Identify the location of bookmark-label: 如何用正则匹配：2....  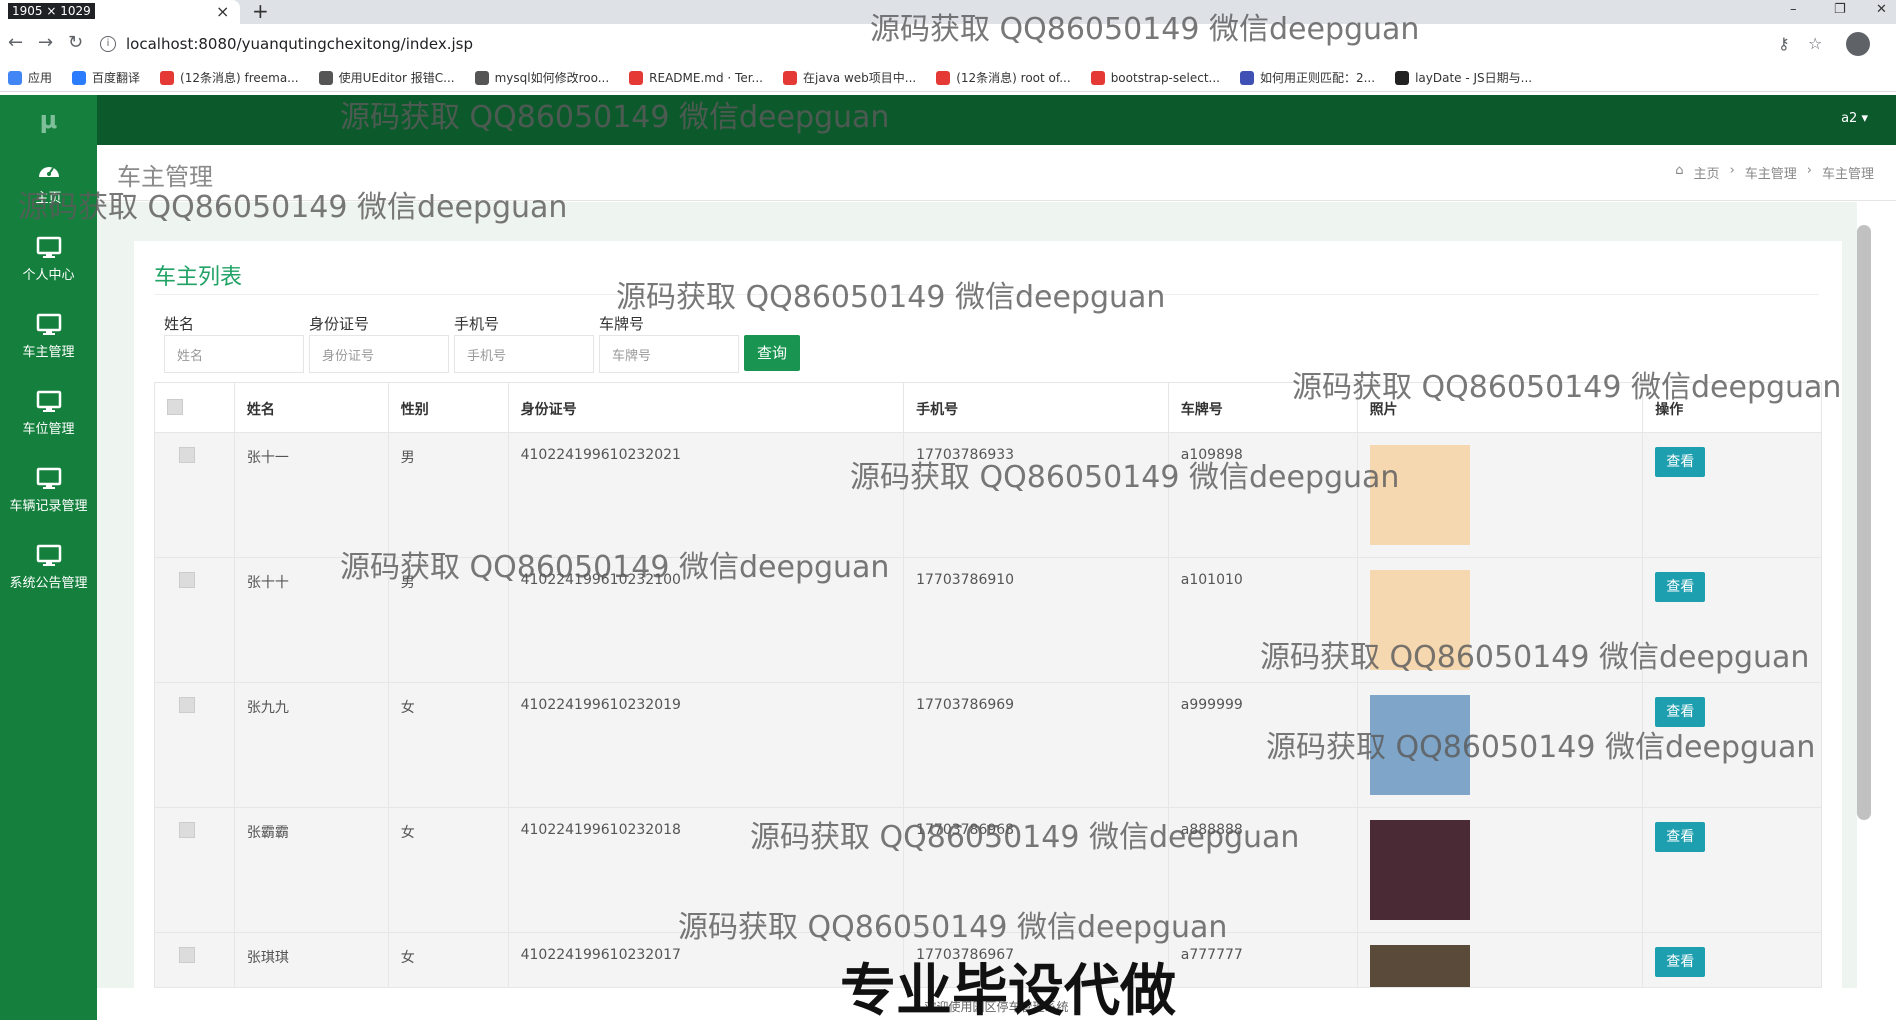
(1317, 78).